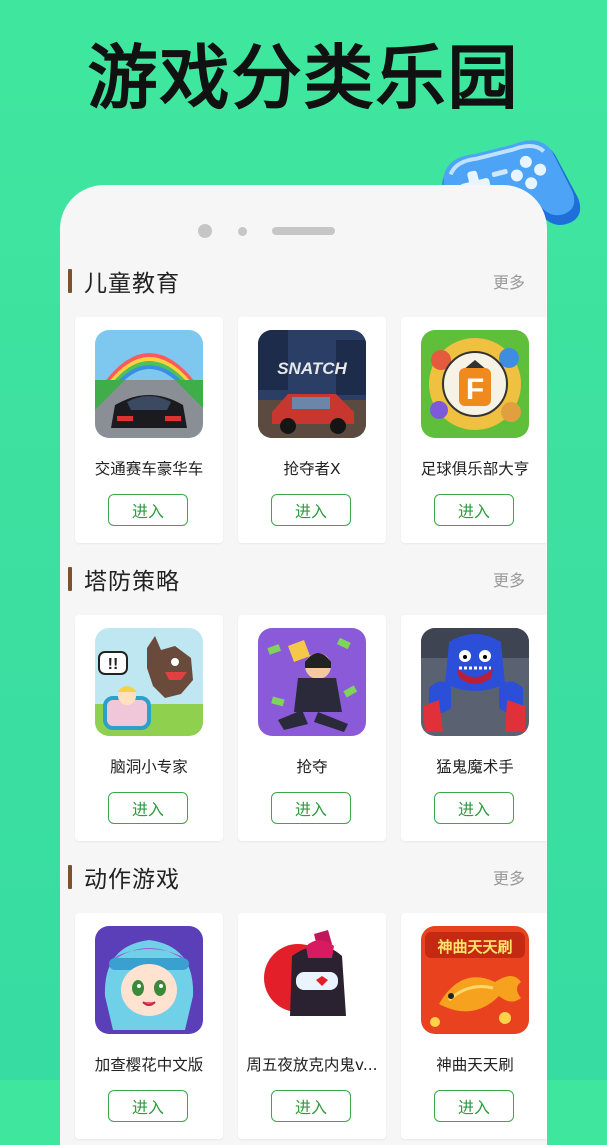 The width and height of the screenshot is (607, 1145). I want to click on game-card: 神曲天天刷 神曲天天刷 进入, so click(474, 1026).